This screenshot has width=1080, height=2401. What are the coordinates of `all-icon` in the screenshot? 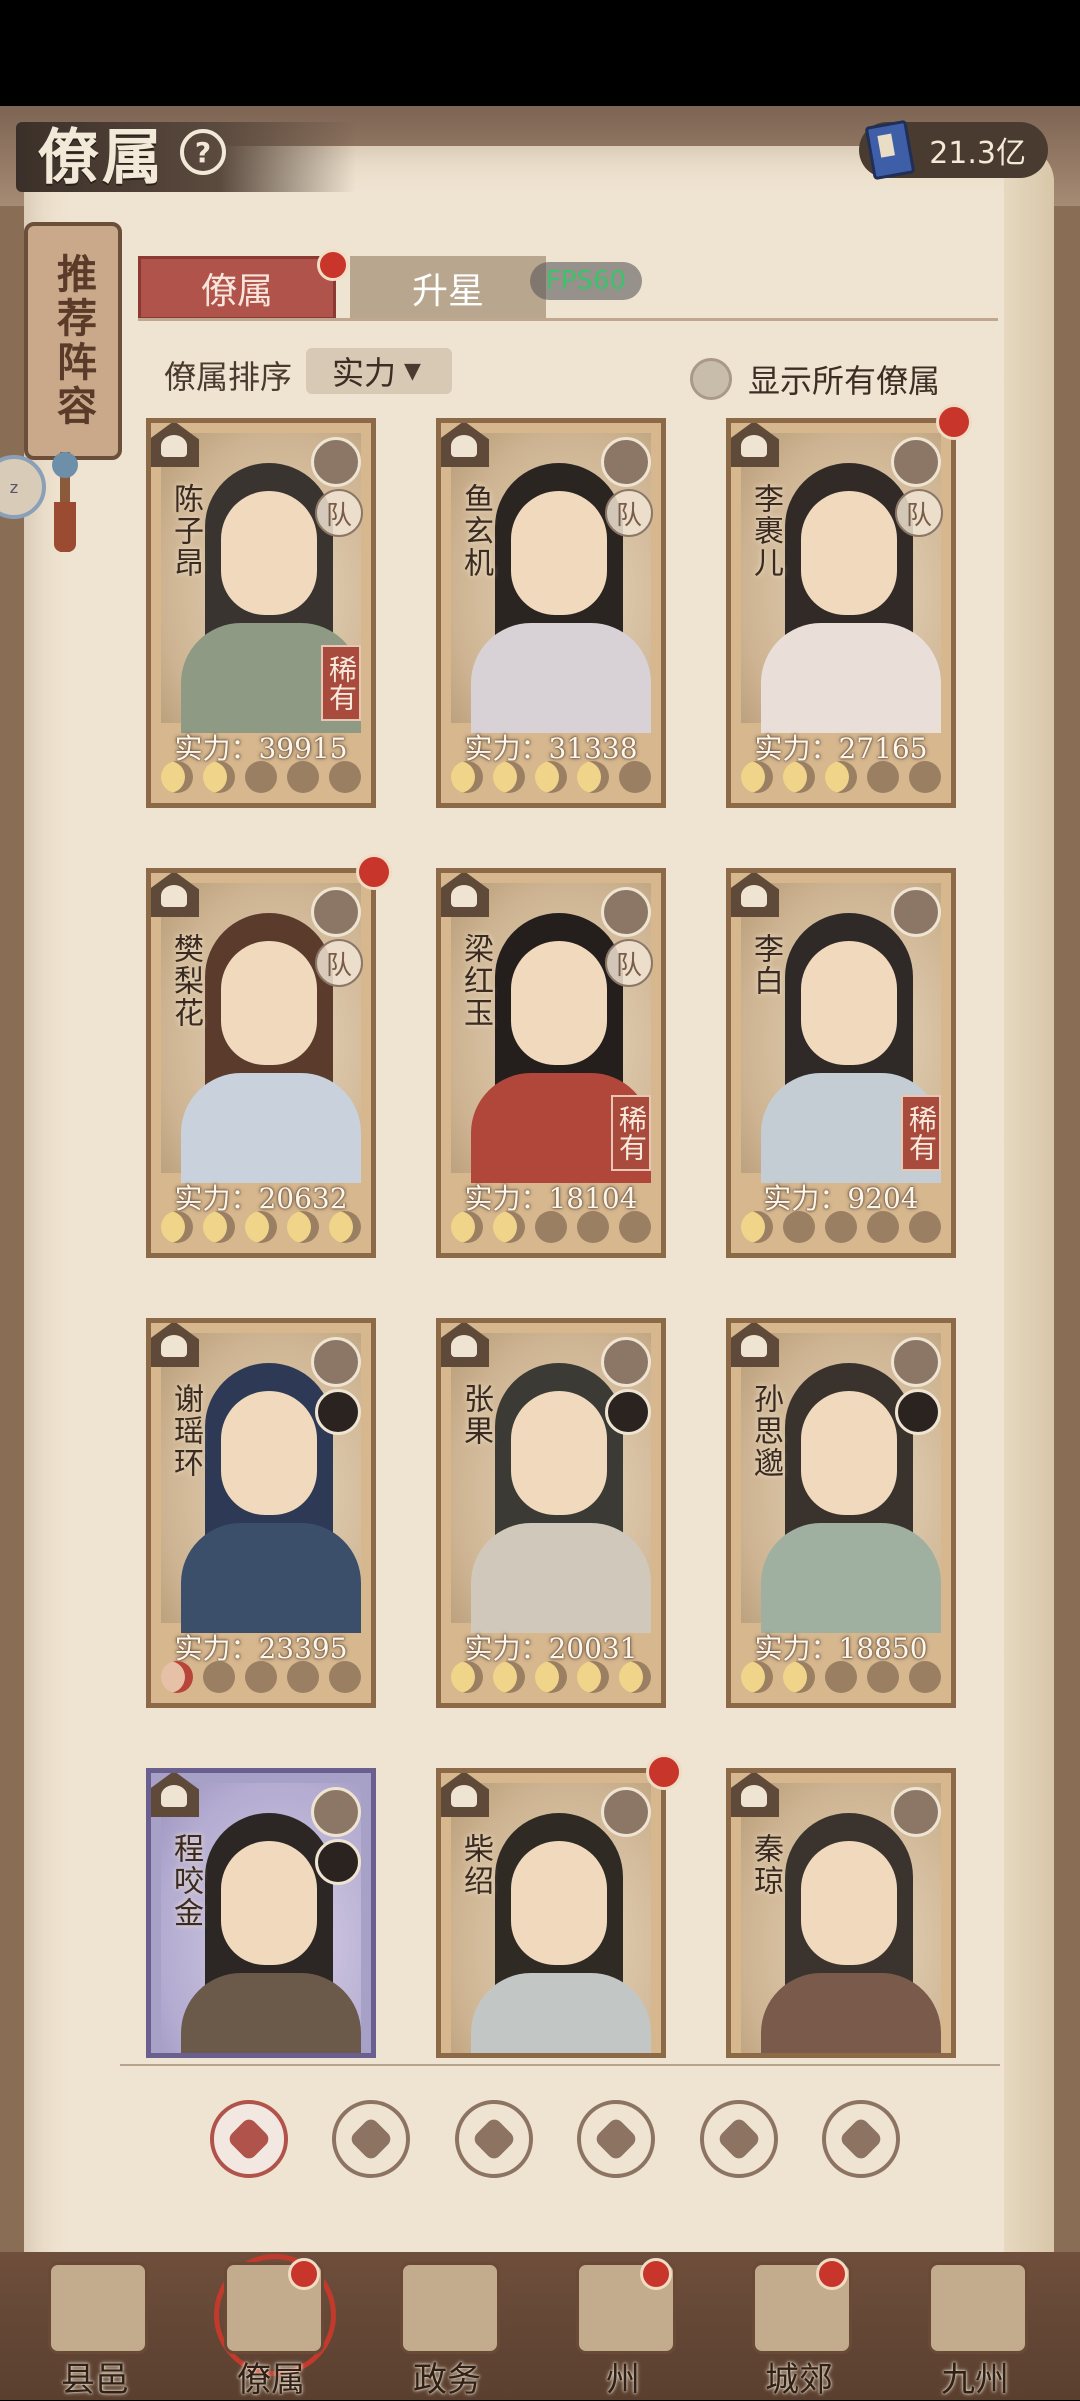 It's located at (249, 2139).